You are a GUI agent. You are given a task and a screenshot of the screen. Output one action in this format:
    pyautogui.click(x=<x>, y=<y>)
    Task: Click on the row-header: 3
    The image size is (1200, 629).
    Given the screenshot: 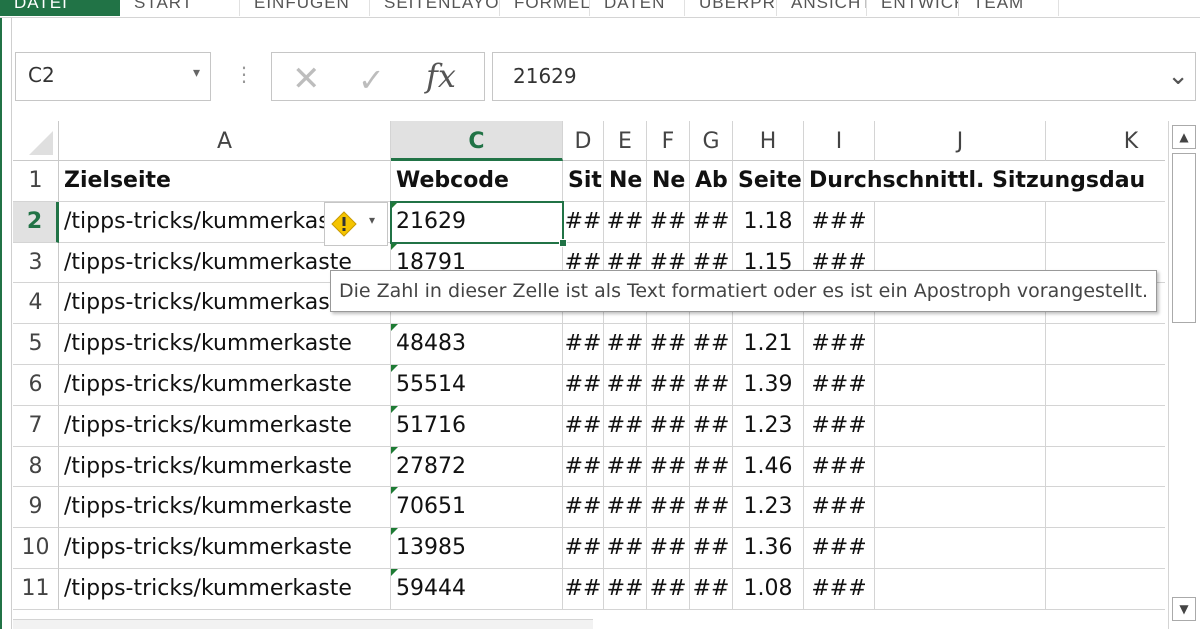 What is the action you would take?
    pyautogui.click(x=36, y=263)
    